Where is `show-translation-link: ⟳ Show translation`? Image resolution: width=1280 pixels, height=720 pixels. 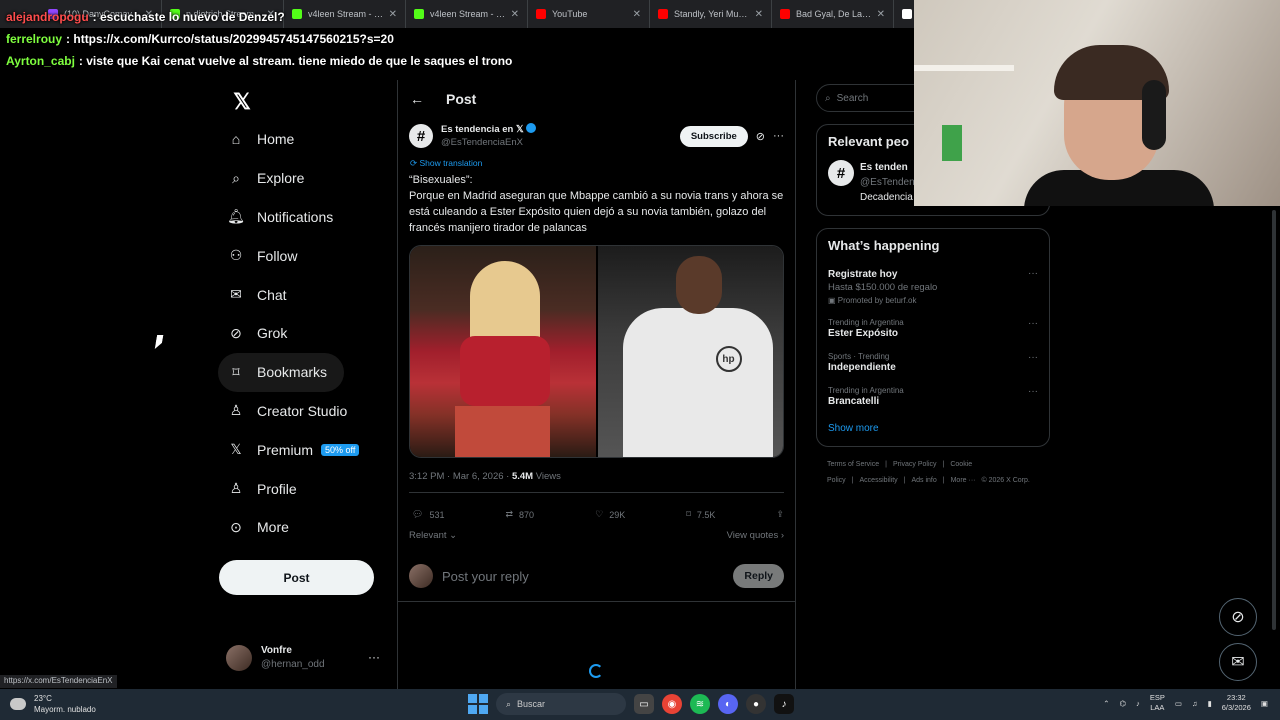 show-translation-link: ⟳ Show translation is located at coordinates (596, 161).